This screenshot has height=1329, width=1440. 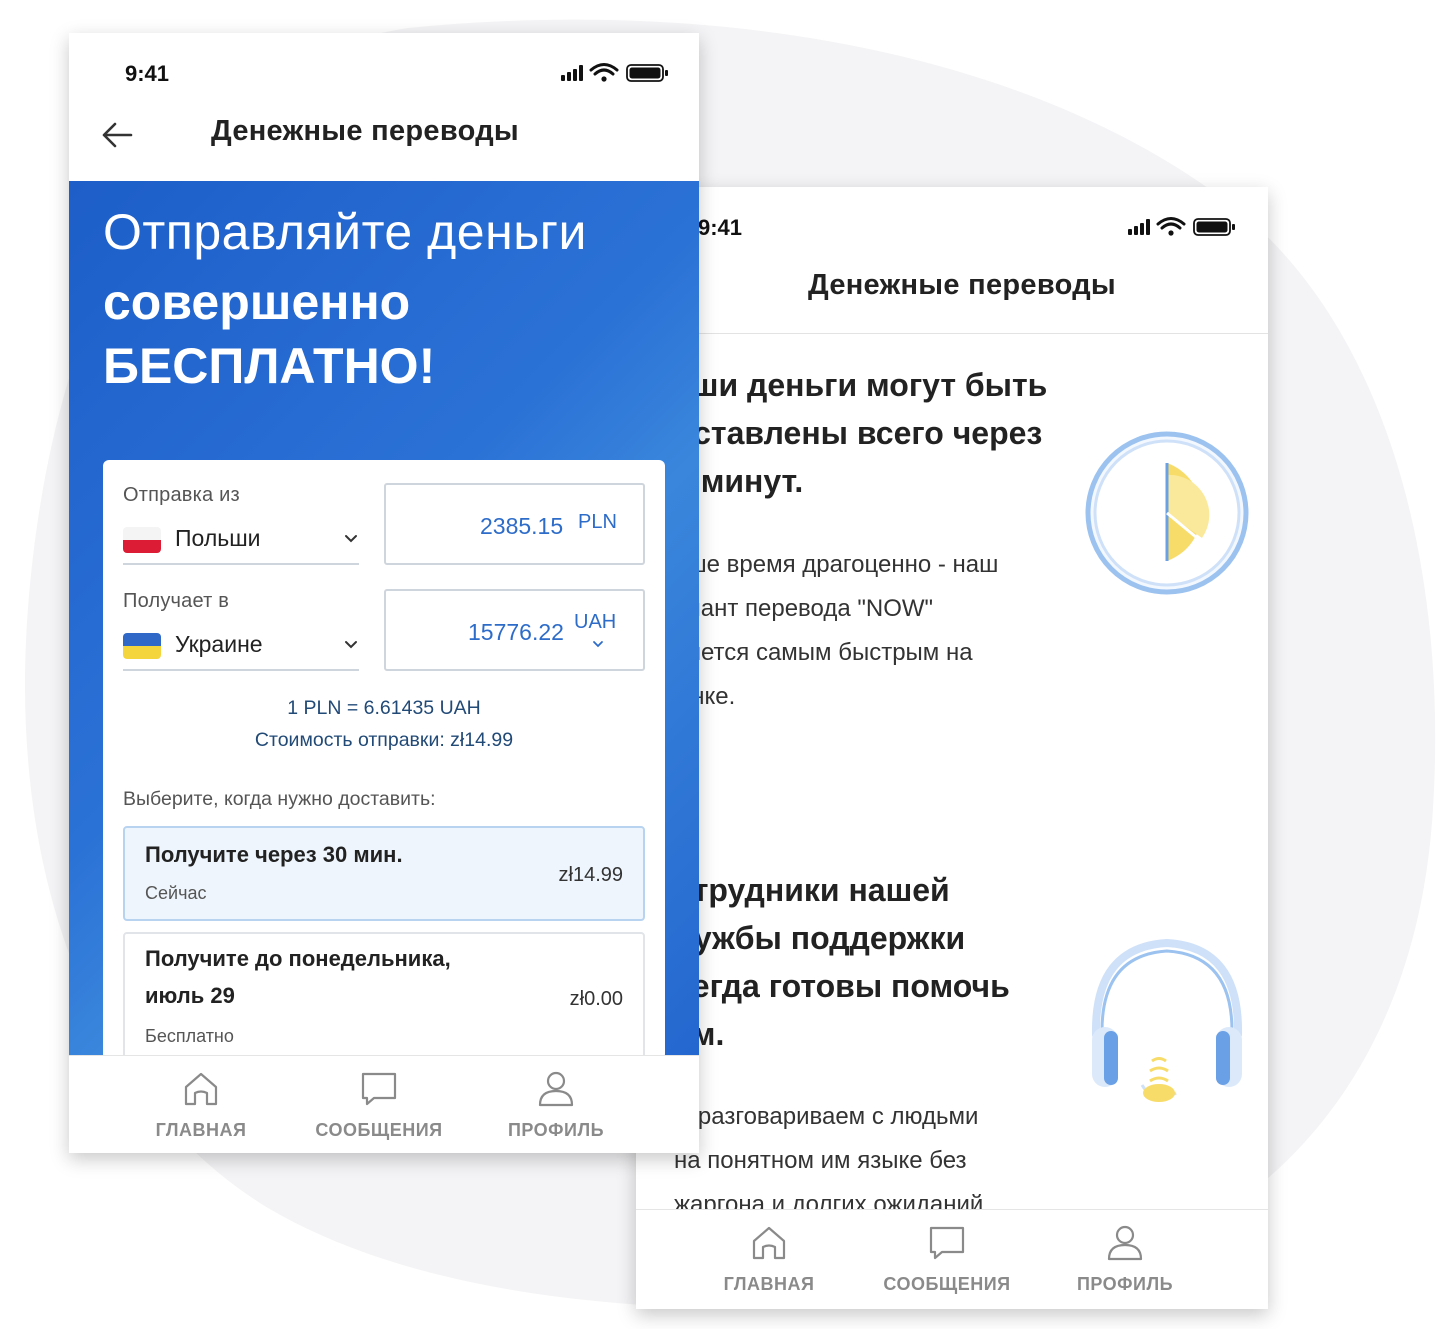 What do you see at coordinates (384, 873) in the screenshot?
I see `delivery-option-express: Получите через 30 мин. Сейчас zł14.99` at bounding box center [384, 873].